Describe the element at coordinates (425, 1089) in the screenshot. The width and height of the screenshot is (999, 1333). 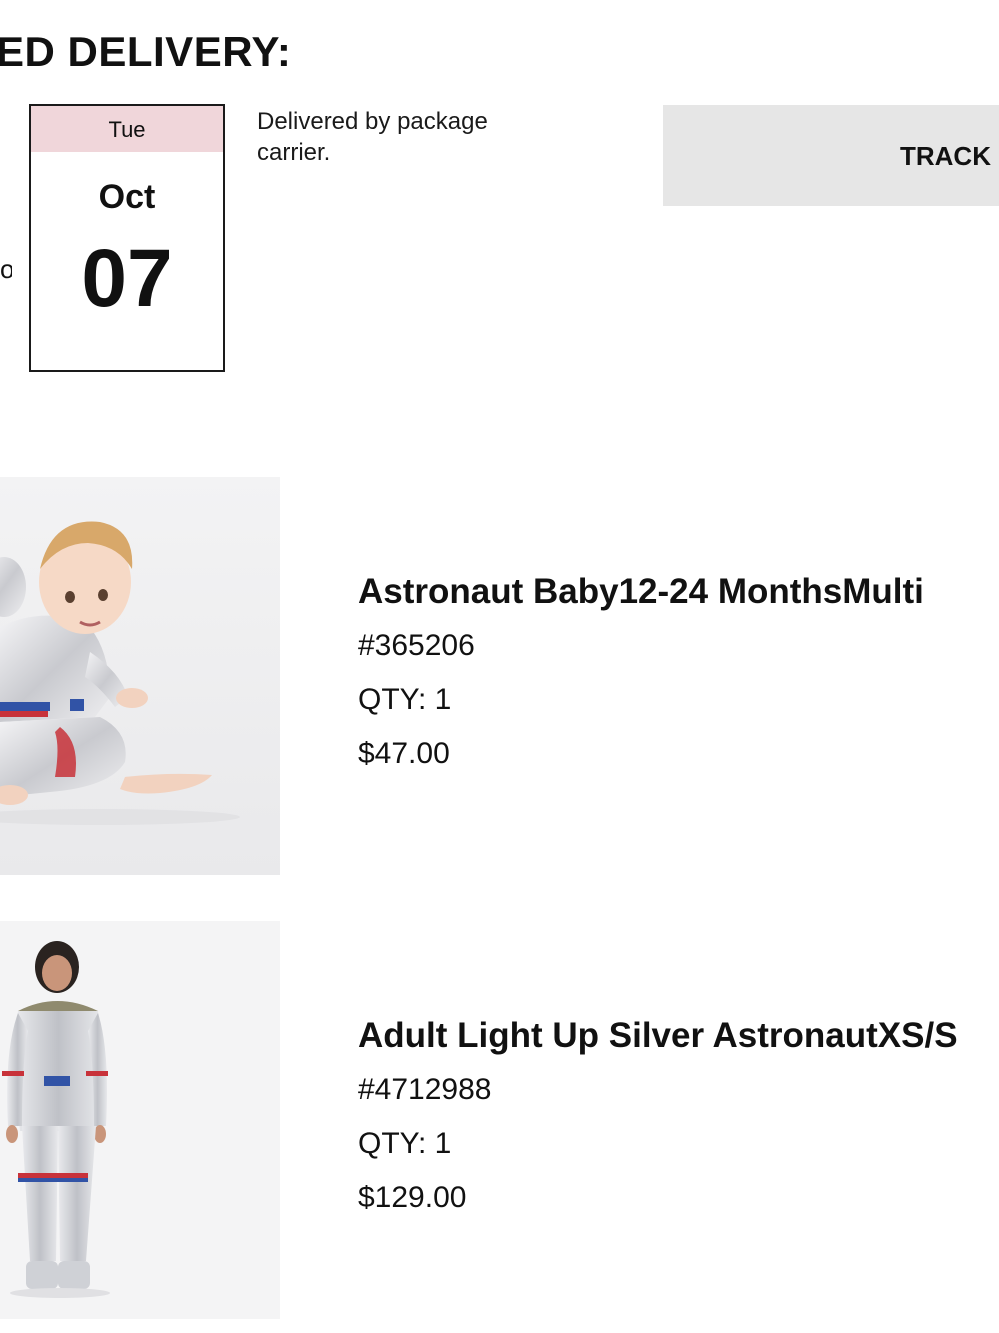
I see `item-sku: #4712988` at that location.